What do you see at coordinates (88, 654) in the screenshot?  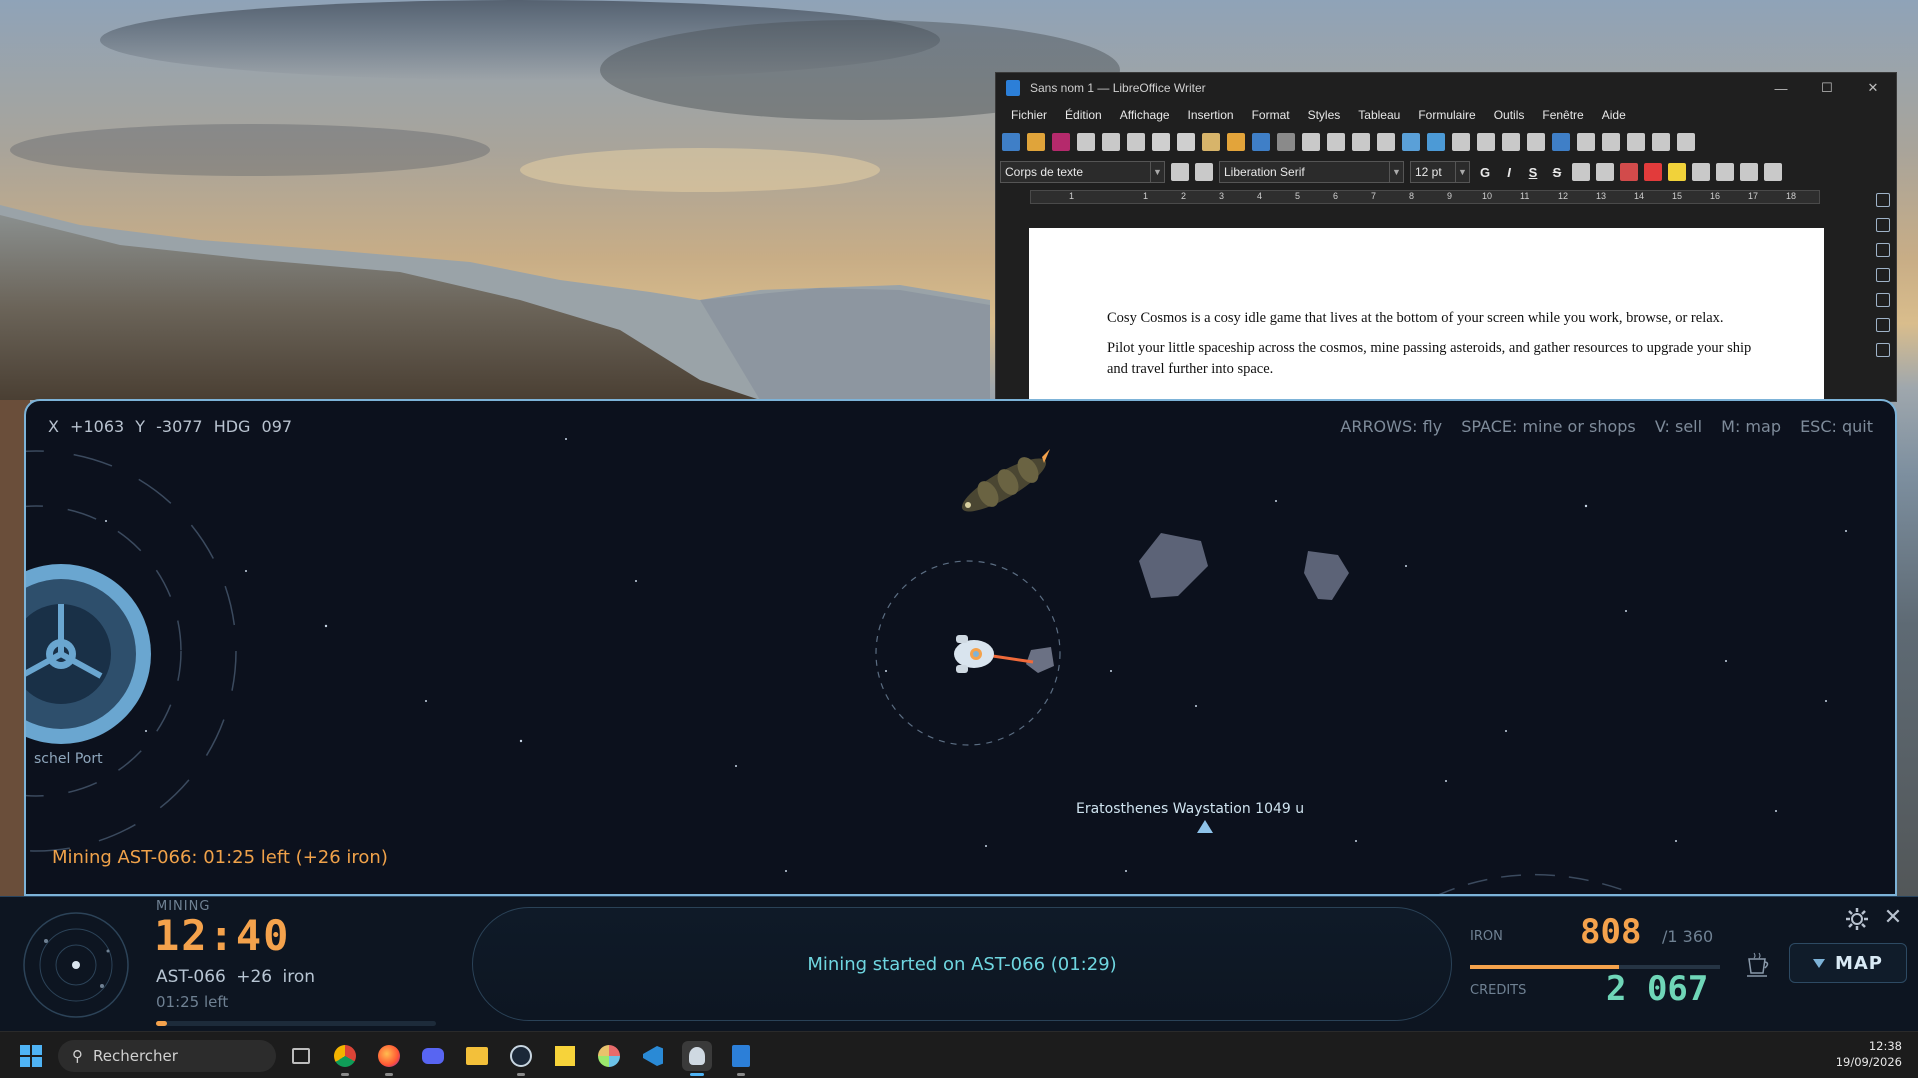 I see `port-station-icon` at bounding box center [88, 654].